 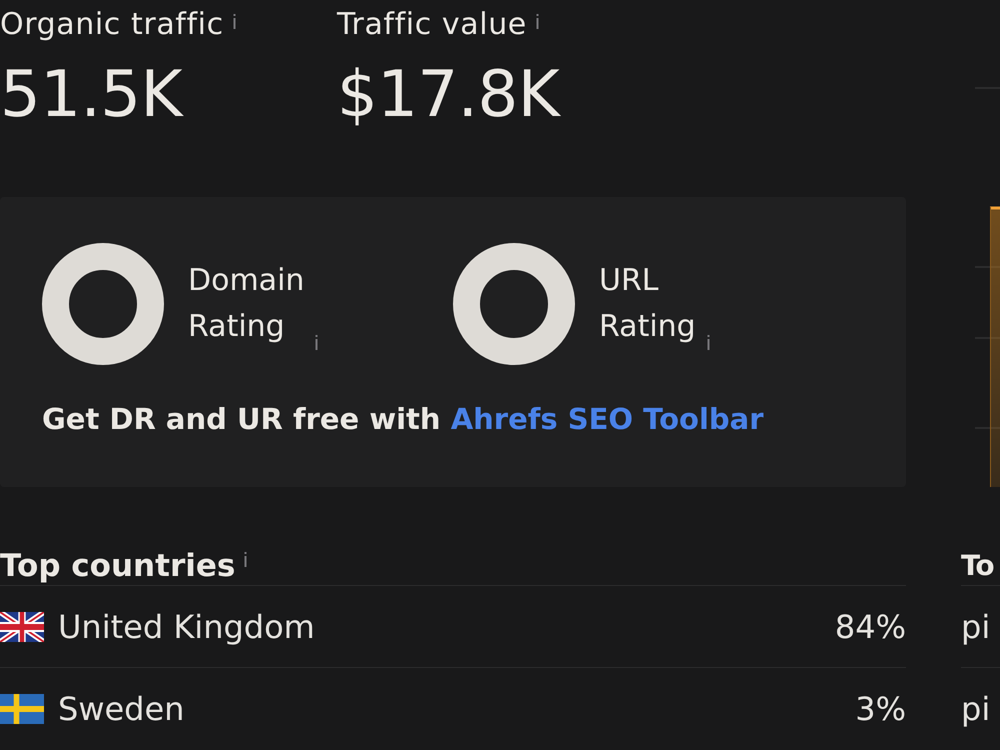 I want to click on rating-label: URL Rating, so click(x=647, y=304).